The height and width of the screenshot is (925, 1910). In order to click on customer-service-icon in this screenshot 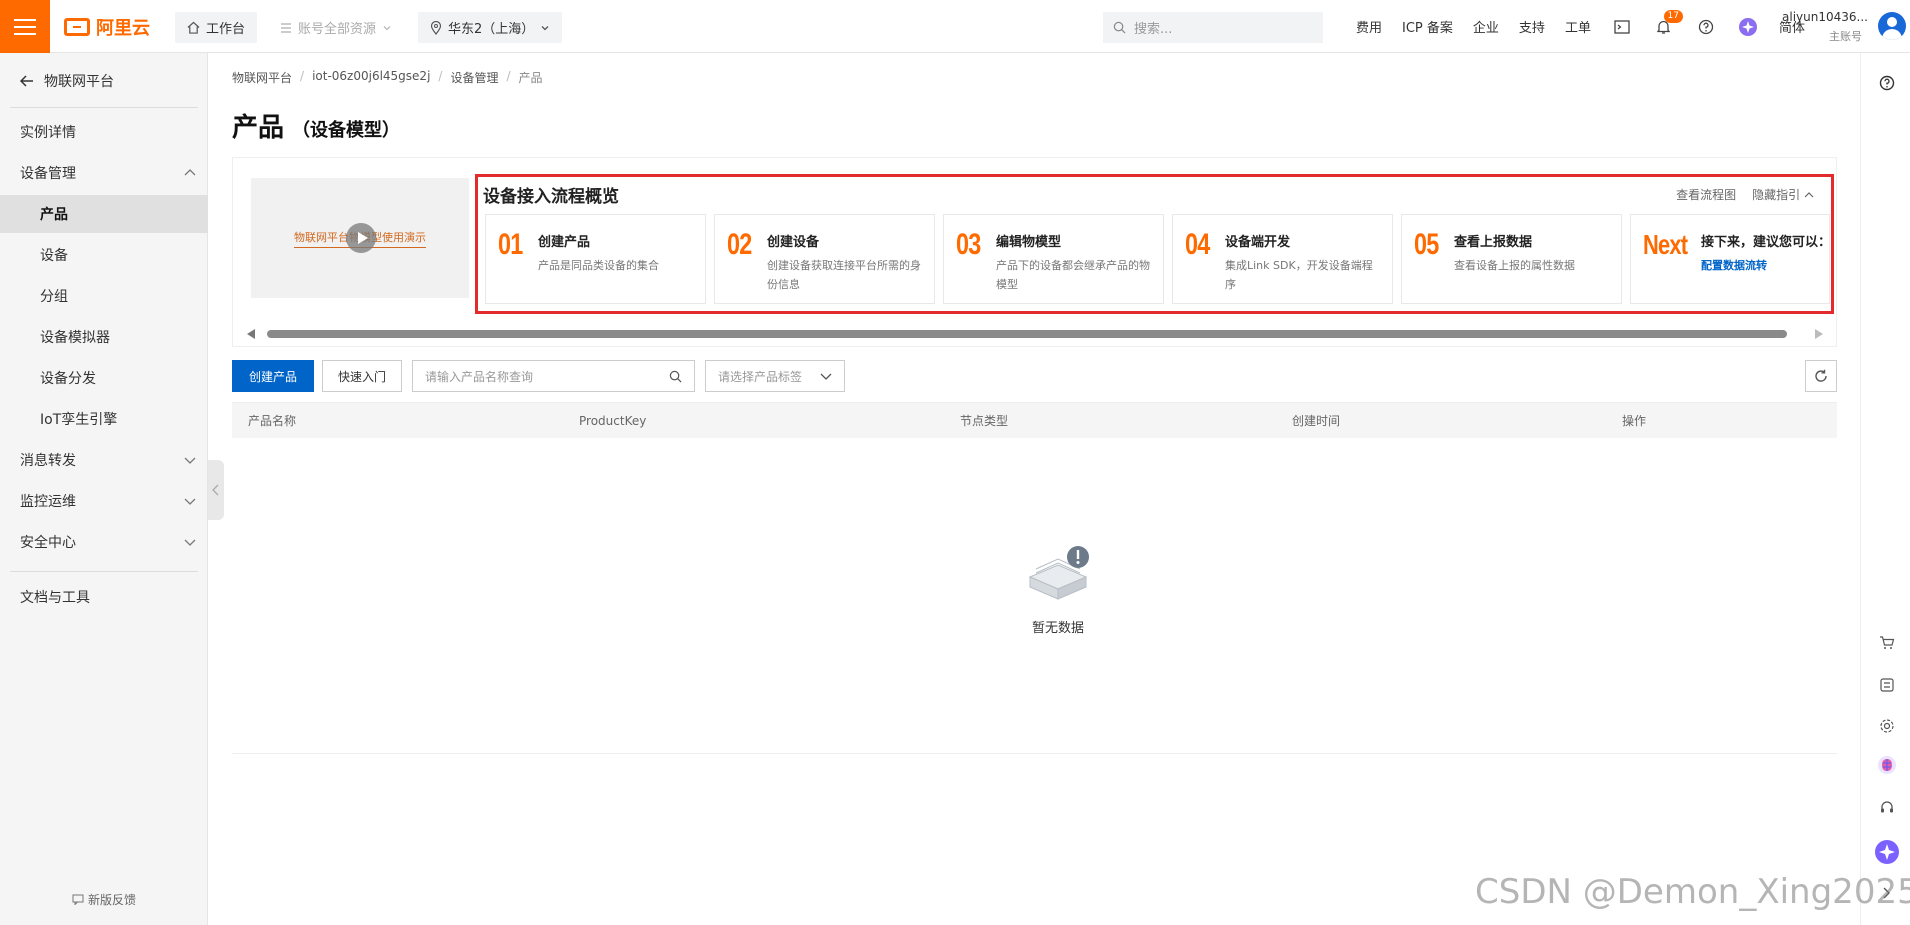, I will do `click(1887, 808)`.